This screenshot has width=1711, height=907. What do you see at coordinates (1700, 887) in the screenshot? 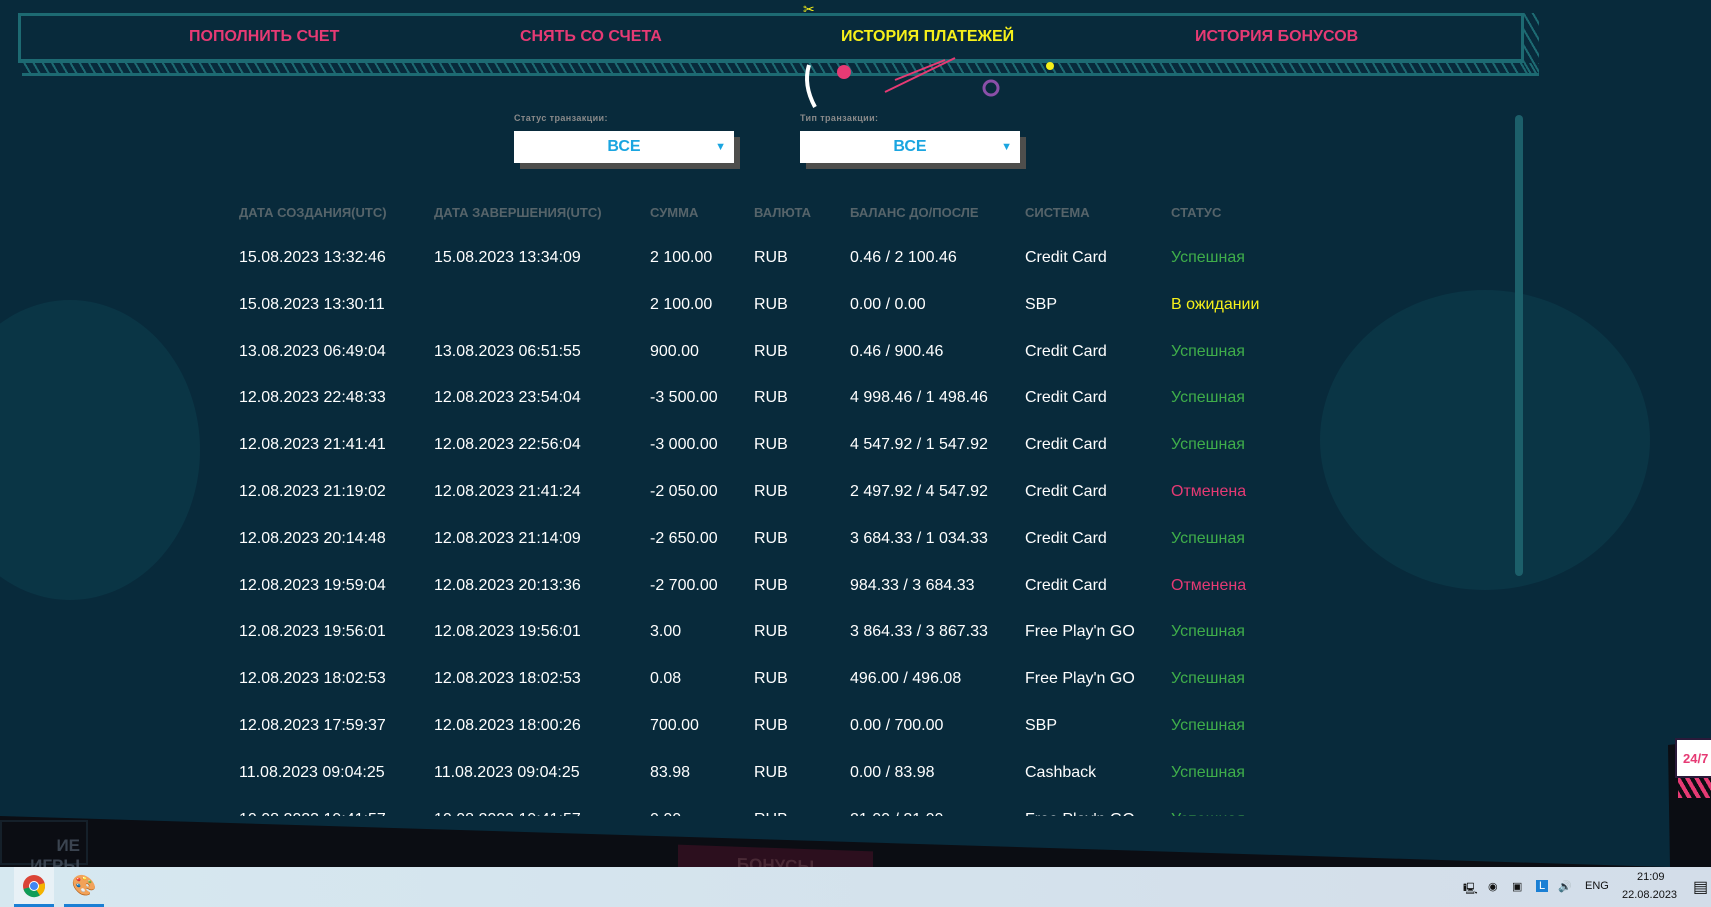
I see `notifications-icon: ▤` at bounding box center [1700, 887].